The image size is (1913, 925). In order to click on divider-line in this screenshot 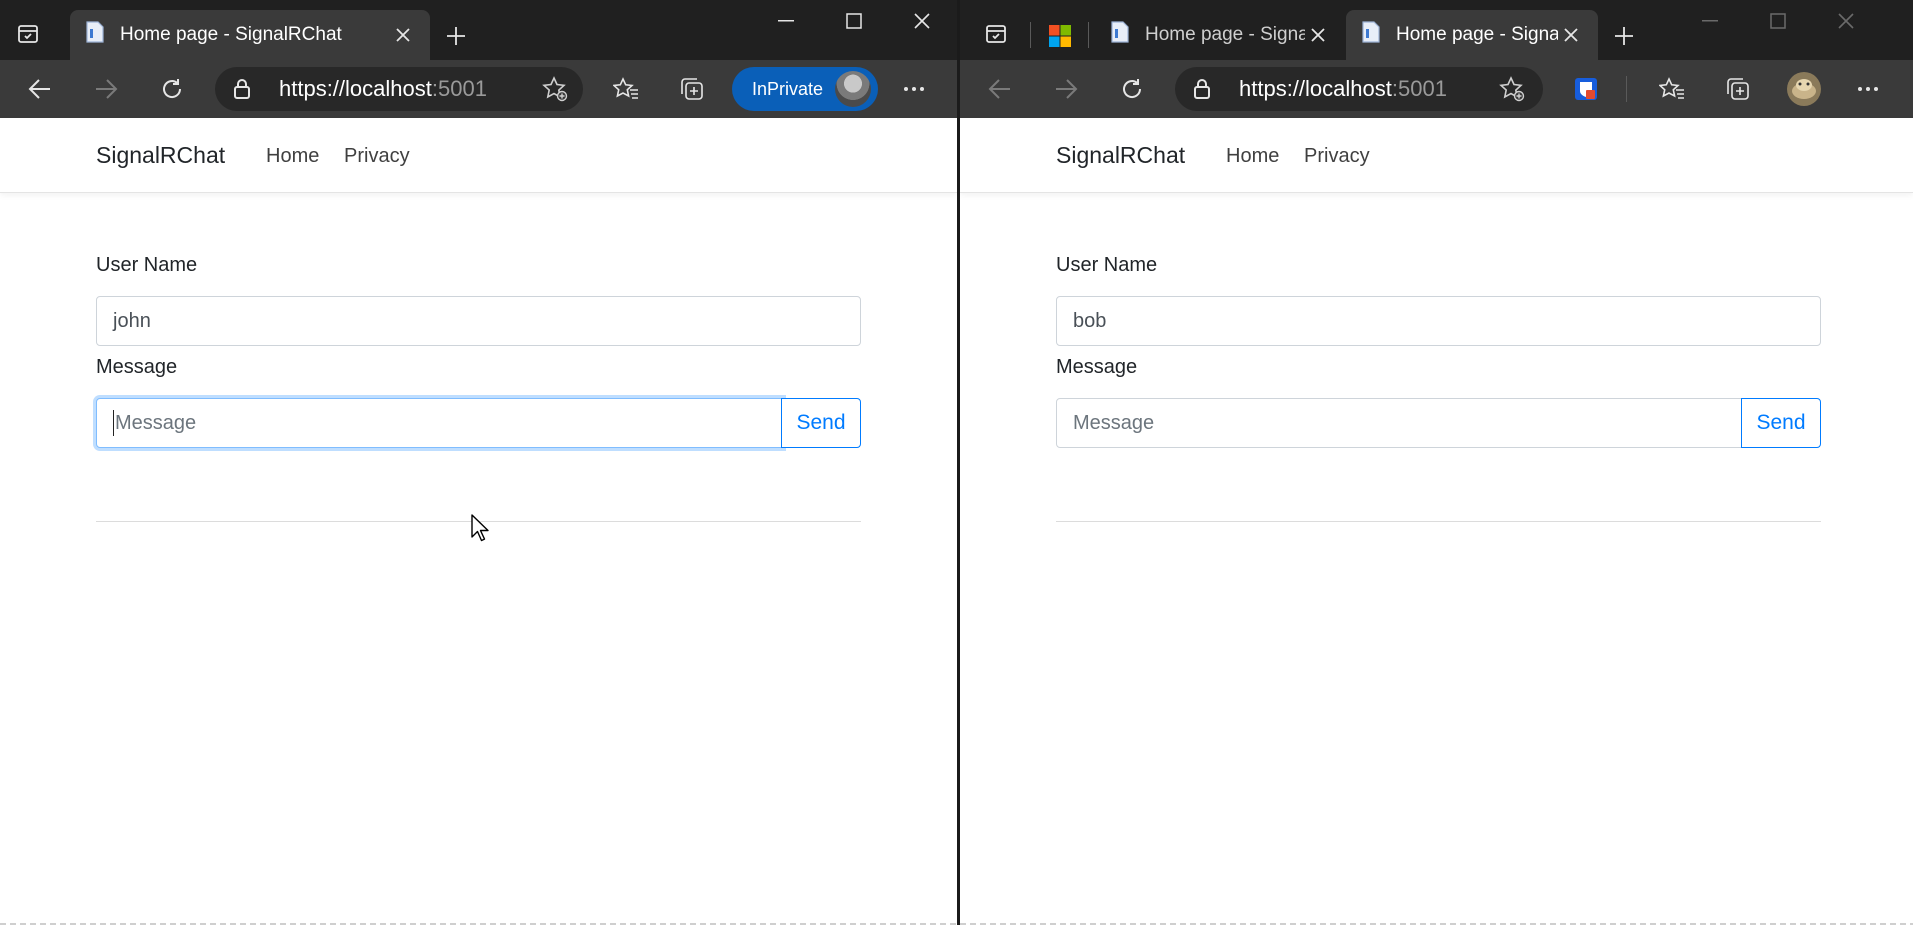, I will do `click(1438, 521)`.